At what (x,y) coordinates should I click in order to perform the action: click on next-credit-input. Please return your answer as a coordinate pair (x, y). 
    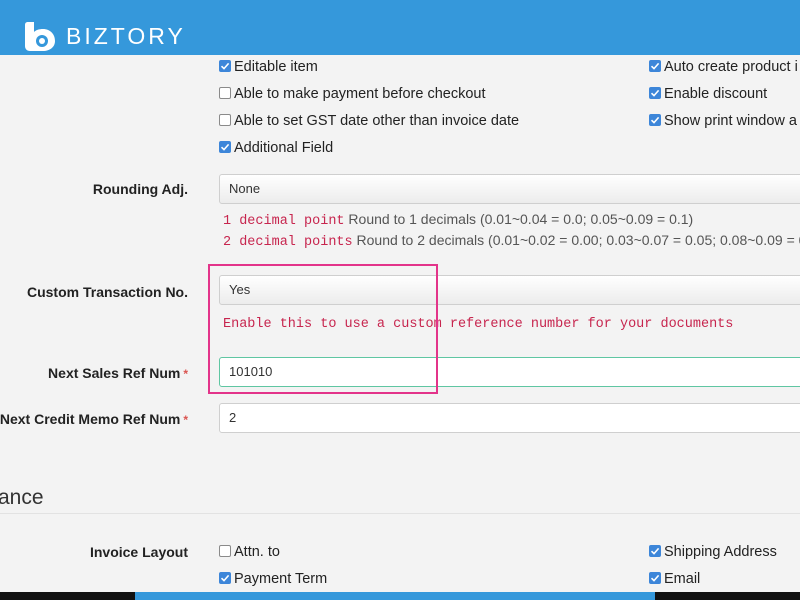
    Looking at the image, I should click on (509, 417).